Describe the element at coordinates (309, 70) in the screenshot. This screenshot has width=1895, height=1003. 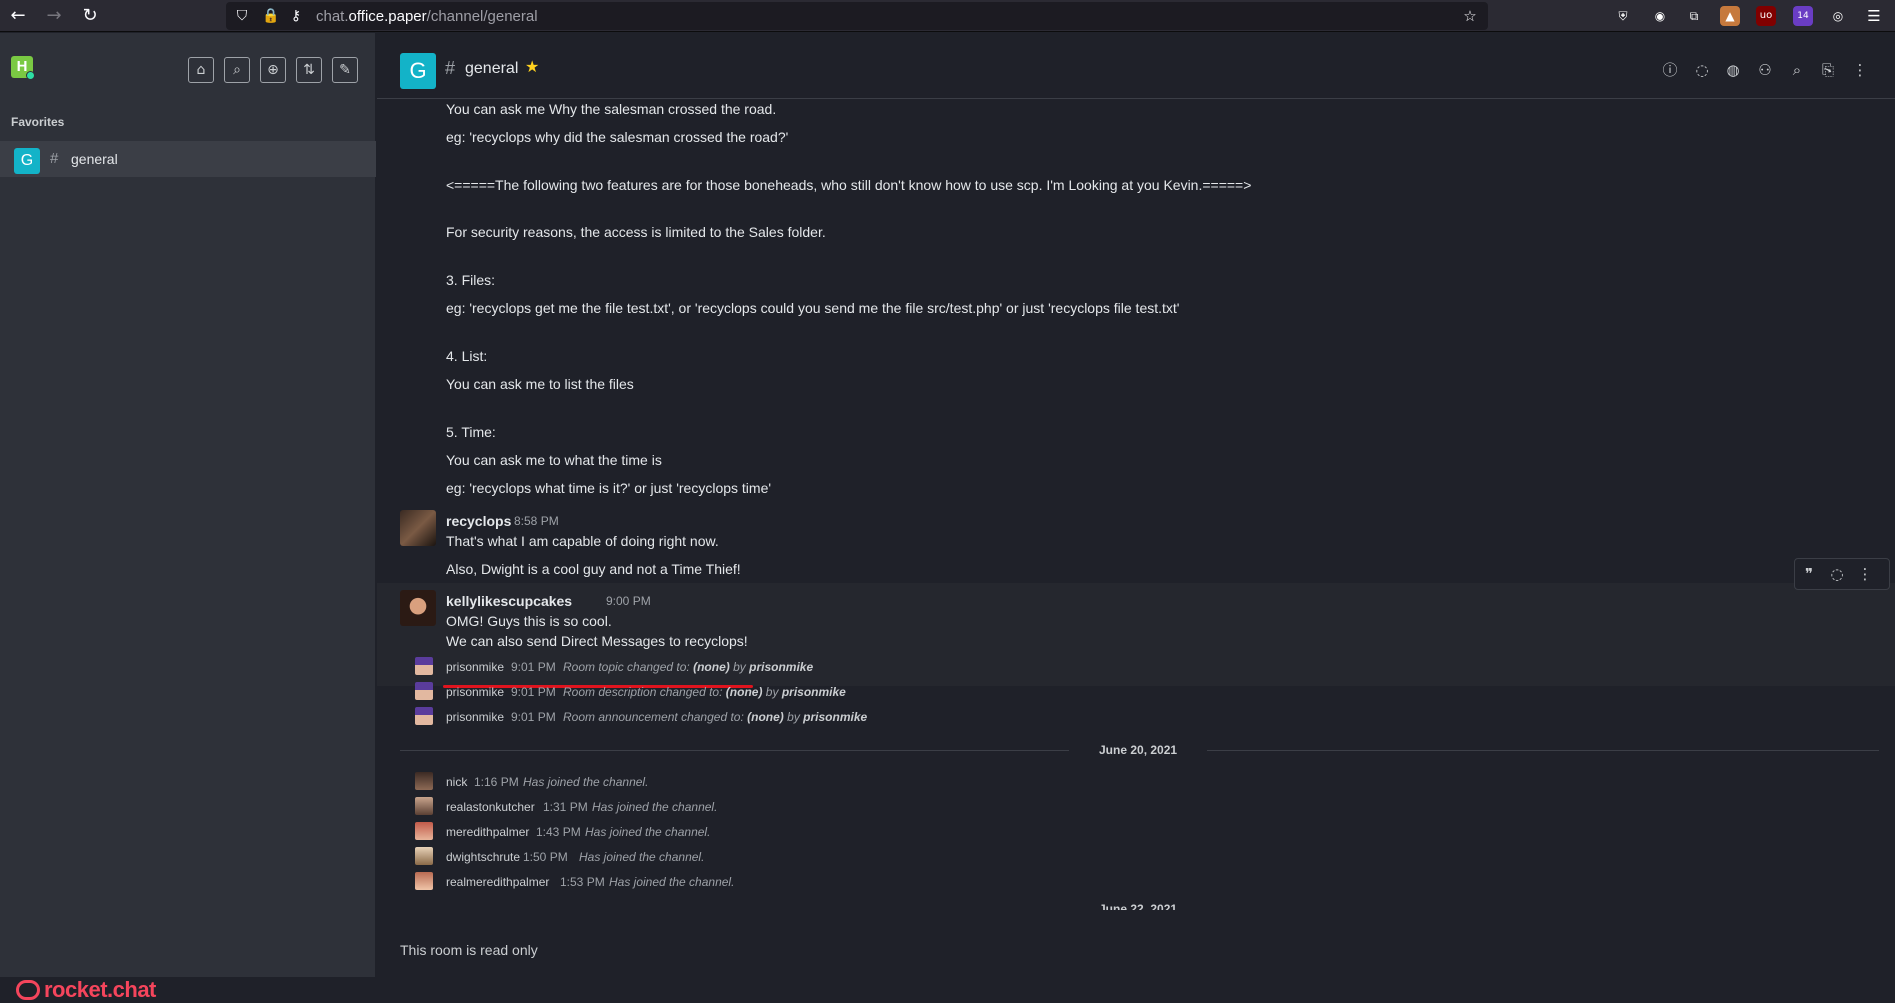
I see `sort-icon: ⇅` at that location.